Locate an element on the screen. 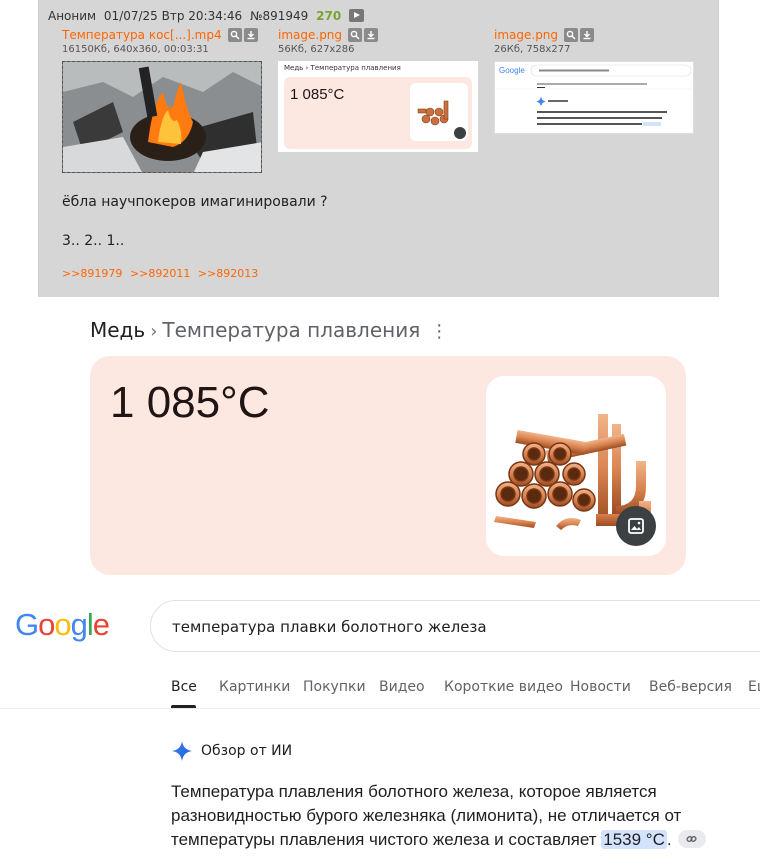 This screenshot has width=760, height=867. post-text-line-2: 3.. 2.. 1.. is located at coordinates (93, 241).